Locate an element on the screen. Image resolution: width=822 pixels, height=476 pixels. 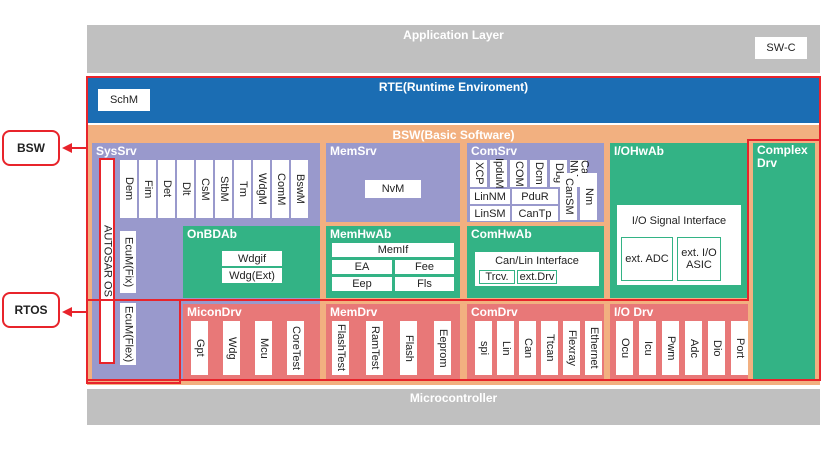
comsrv-item-0: XCP is located at coordinates (478, 173).